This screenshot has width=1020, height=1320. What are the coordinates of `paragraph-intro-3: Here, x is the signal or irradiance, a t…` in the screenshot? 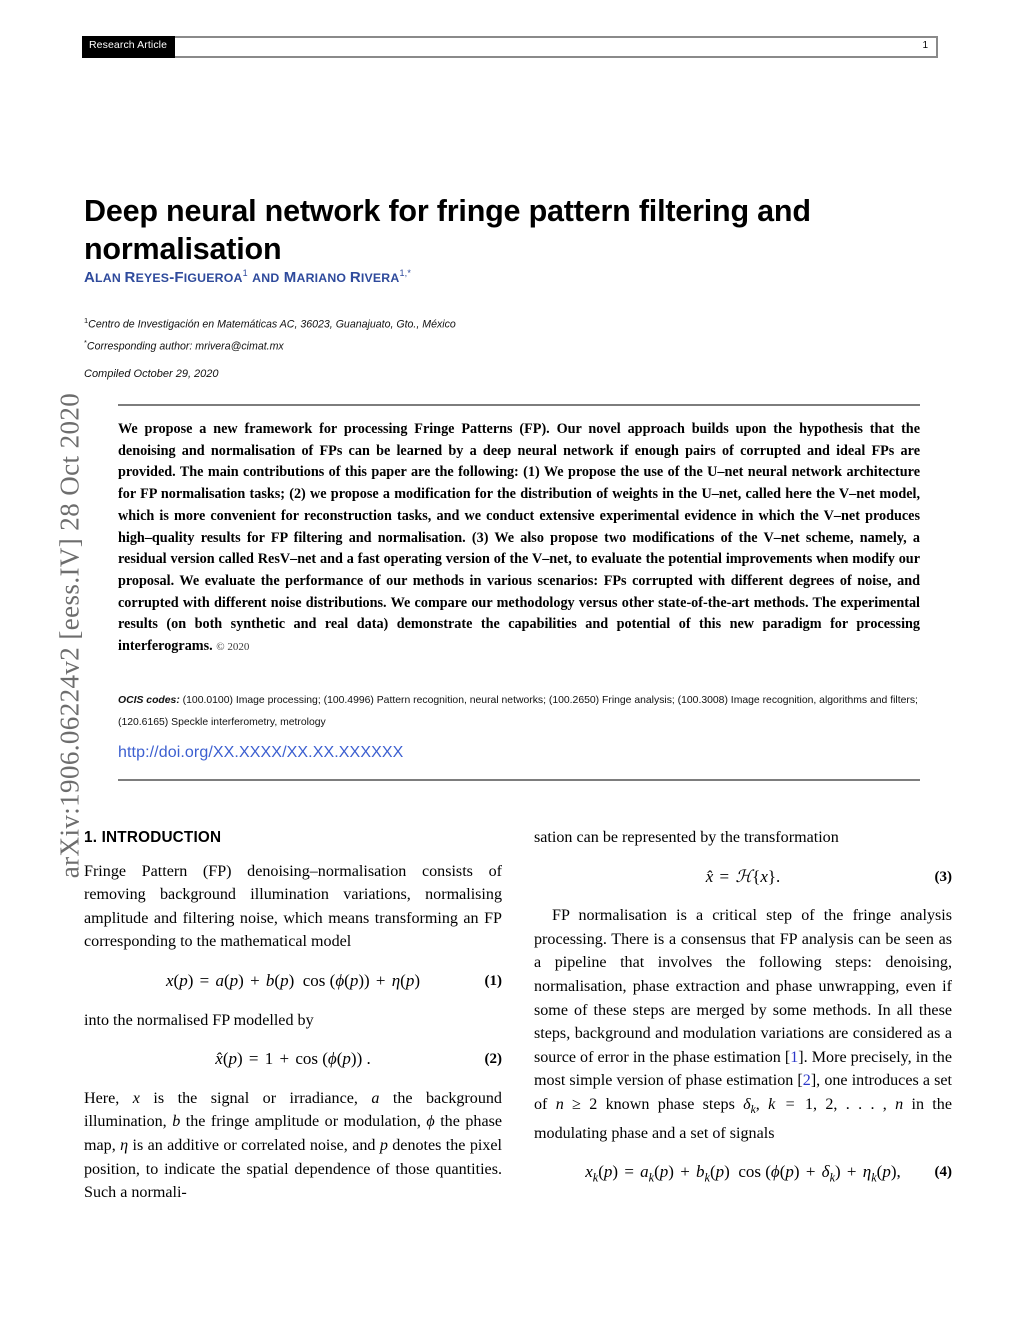 It's located at (293, 1145).